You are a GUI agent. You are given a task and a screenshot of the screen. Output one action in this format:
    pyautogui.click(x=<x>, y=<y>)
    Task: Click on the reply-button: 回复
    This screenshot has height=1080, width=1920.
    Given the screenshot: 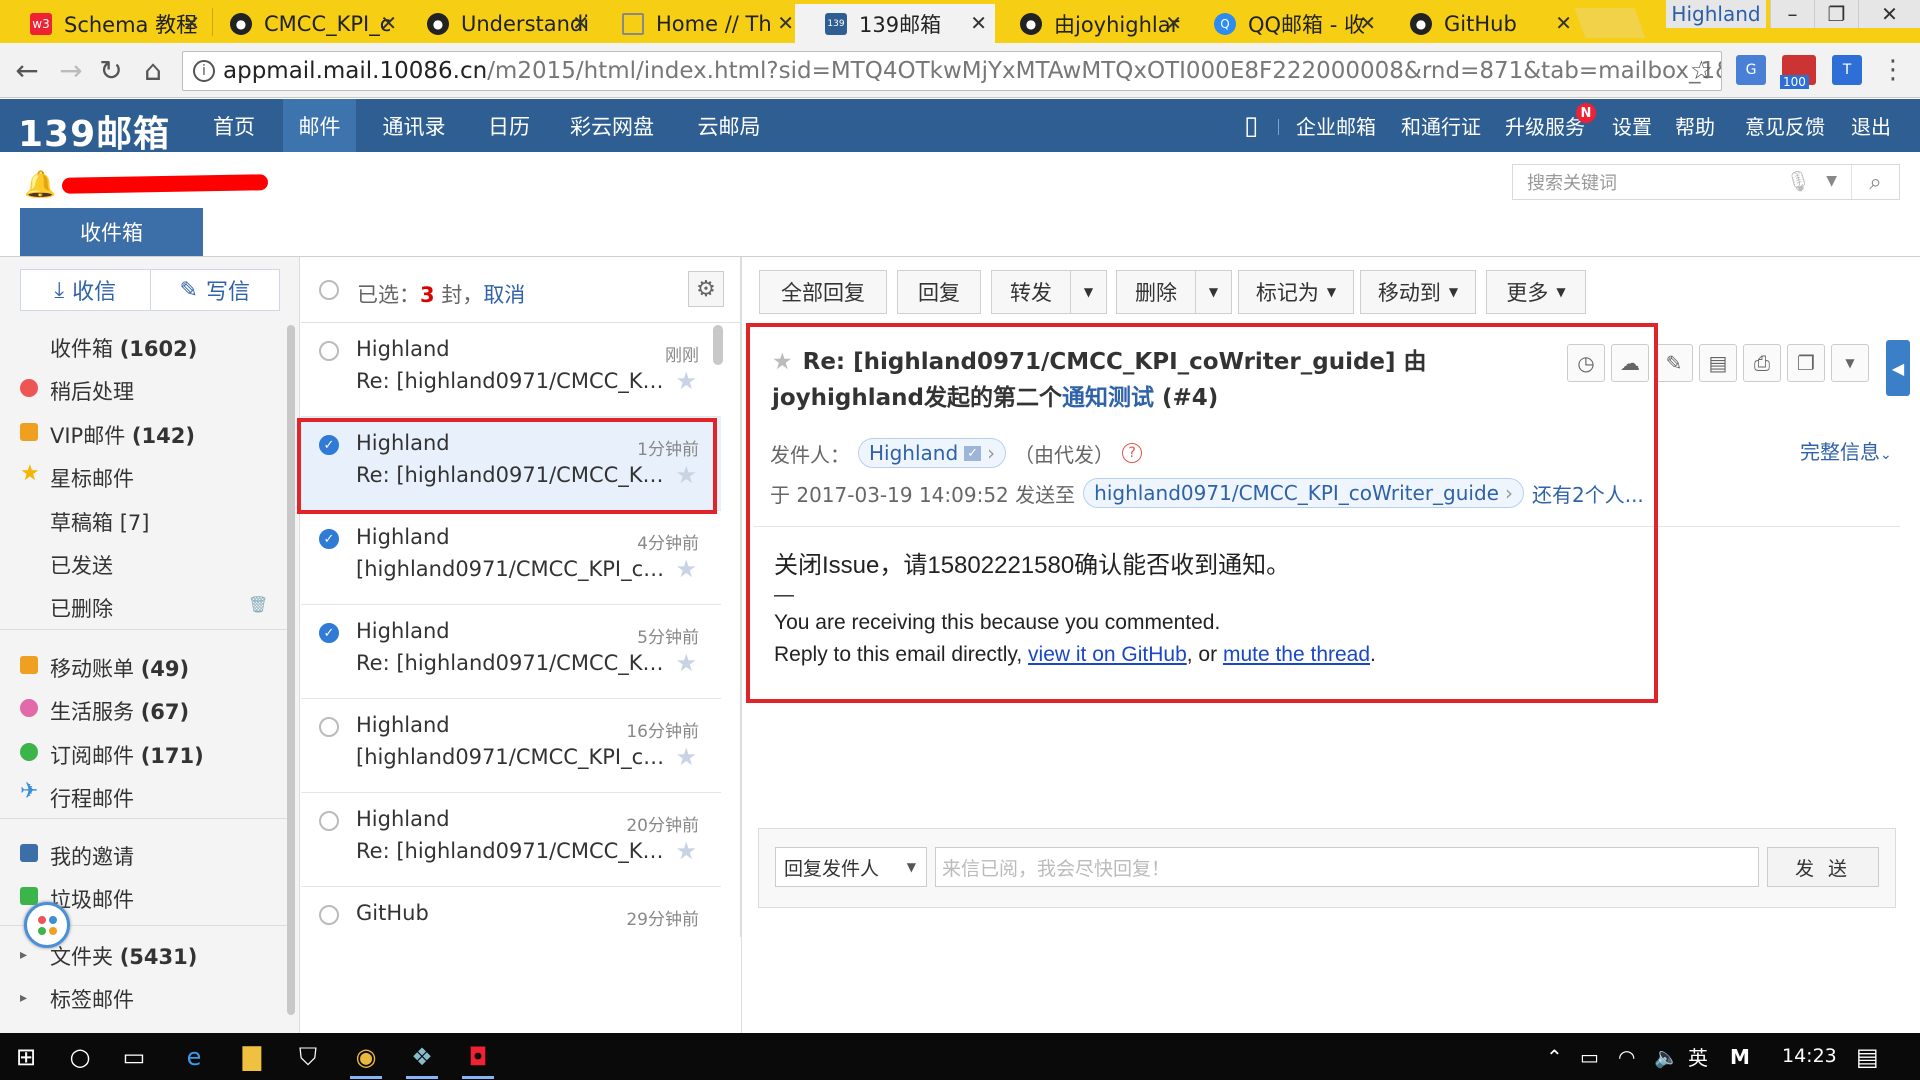 What is the action you would take?
    pyautogui.click(x=939, y=292)
    